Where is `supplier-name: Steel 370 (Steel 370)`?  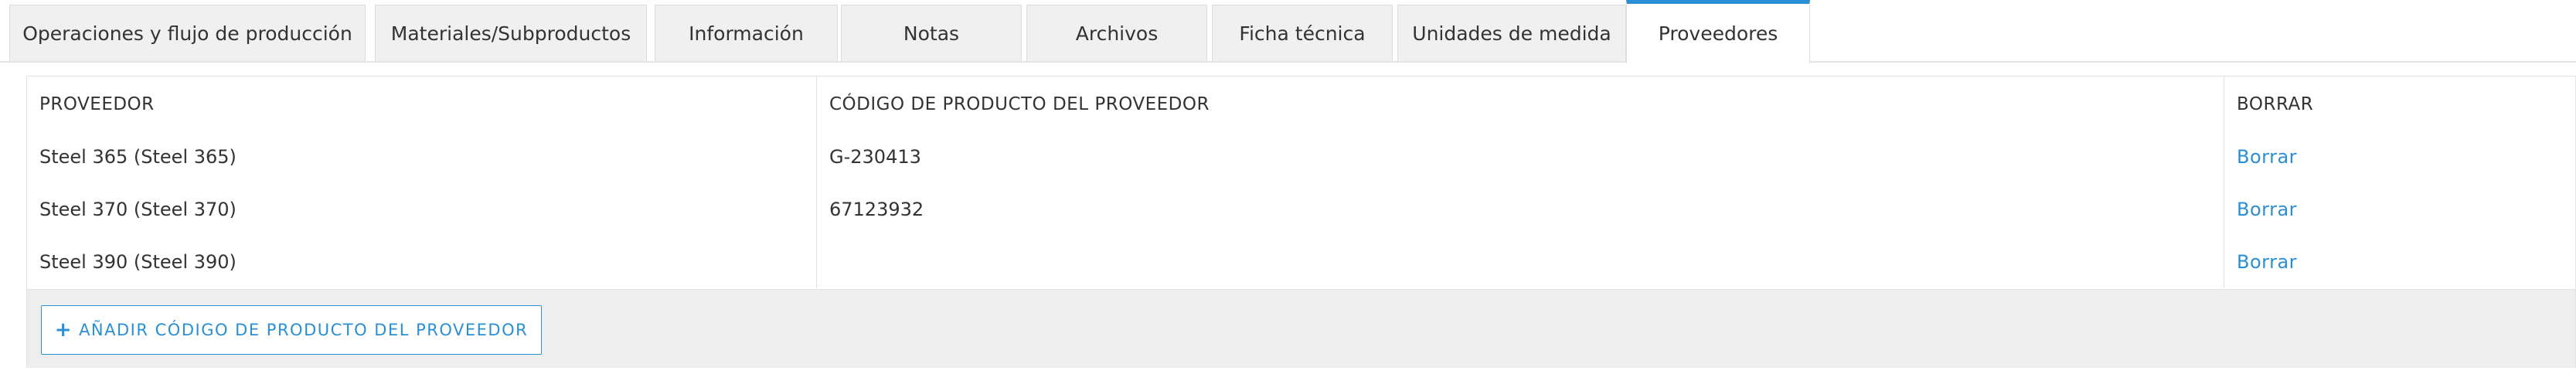 supplier-name: Steel 370 (Steel 370) is located at coordinates (422, 209).